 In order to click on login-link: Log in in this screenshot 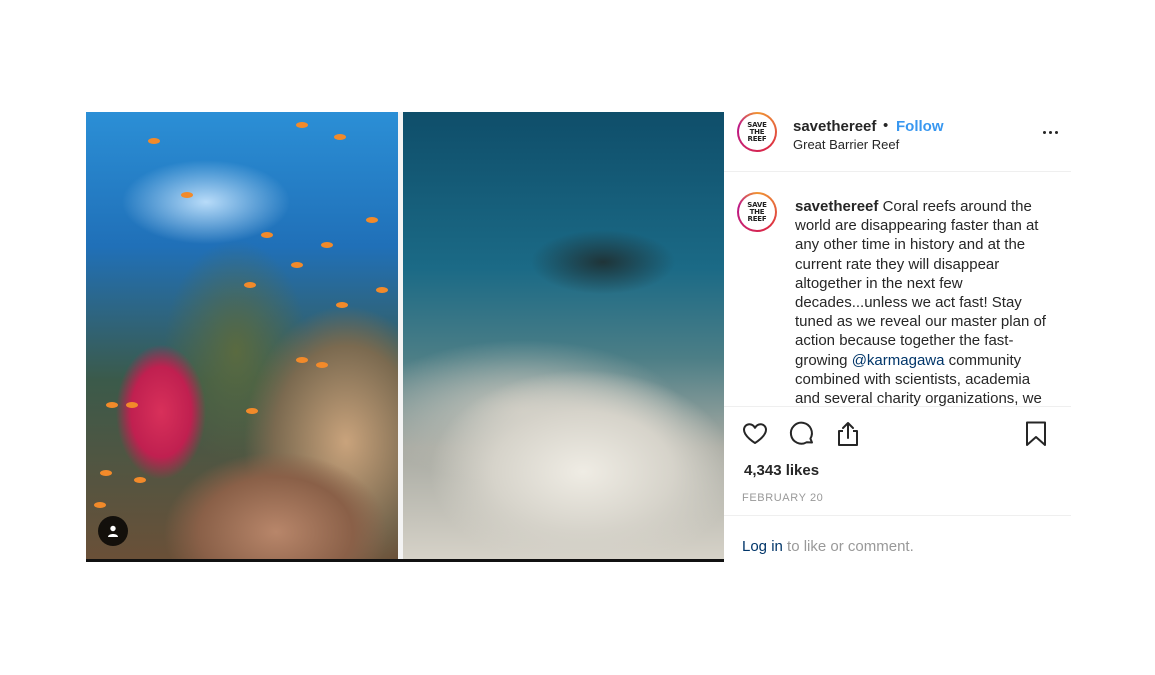, I will do `click(762, 546)`.